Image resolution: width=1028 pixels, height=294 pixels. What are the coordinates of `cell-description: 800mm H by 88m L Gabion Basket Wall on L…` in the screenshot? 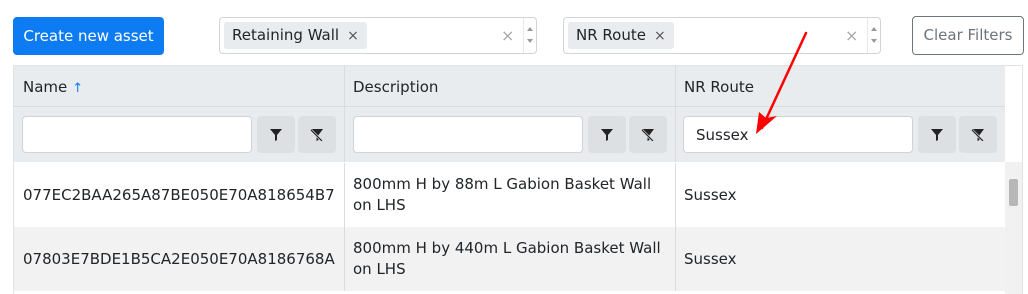 It's located at (502, 194).